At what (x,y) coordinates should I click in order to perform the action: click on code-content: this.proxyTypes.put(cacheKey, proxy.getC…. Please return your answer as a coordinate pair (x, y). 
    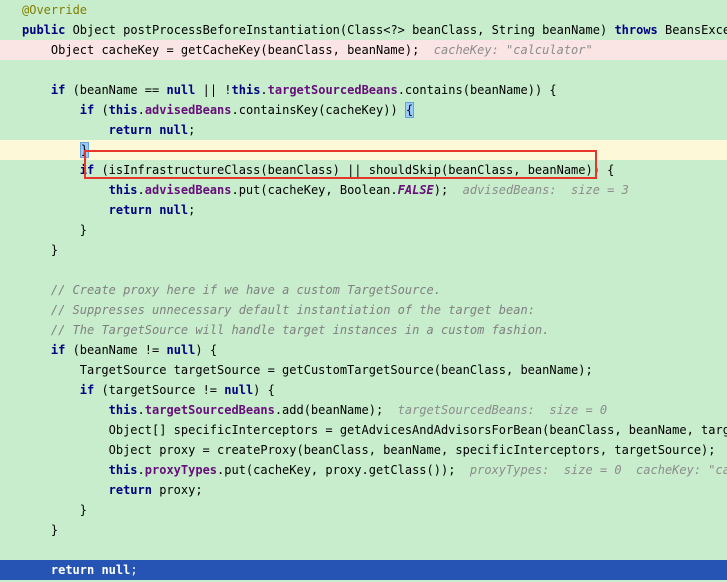
    Looking at the image, I should click on (418, 470).